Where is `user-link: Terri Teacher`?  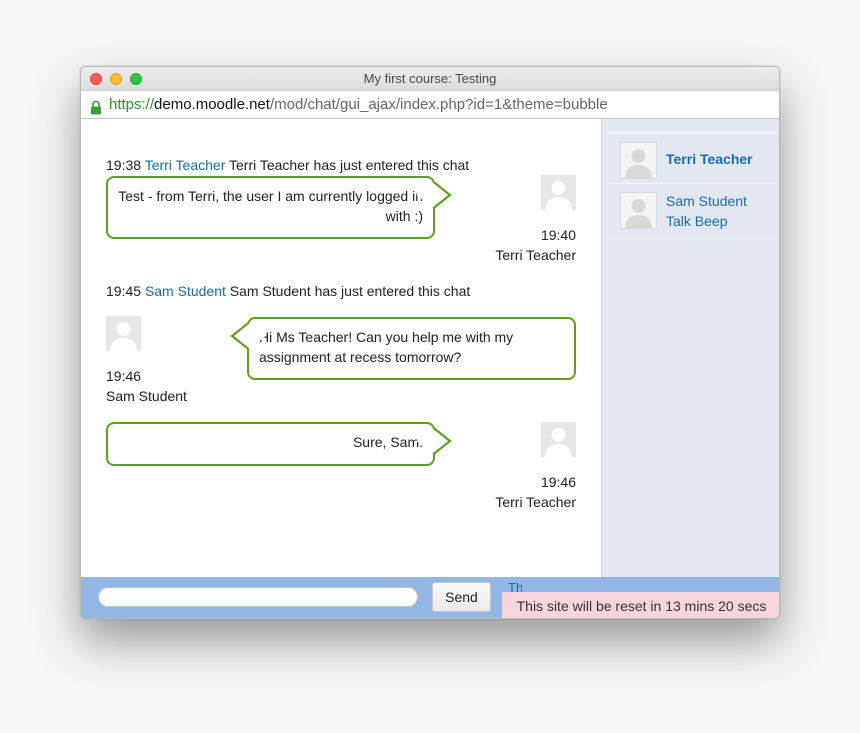
user-link: Terri Teacher is located at coordinates (185, 165).